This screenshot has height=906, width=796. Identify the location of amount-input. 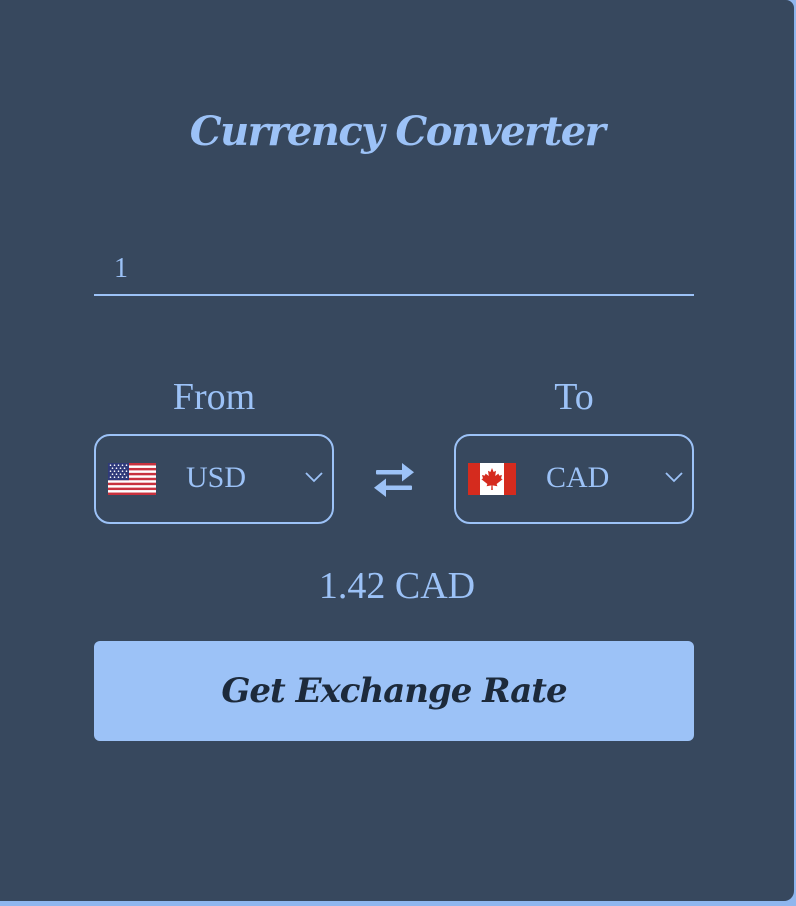
(394, 270).